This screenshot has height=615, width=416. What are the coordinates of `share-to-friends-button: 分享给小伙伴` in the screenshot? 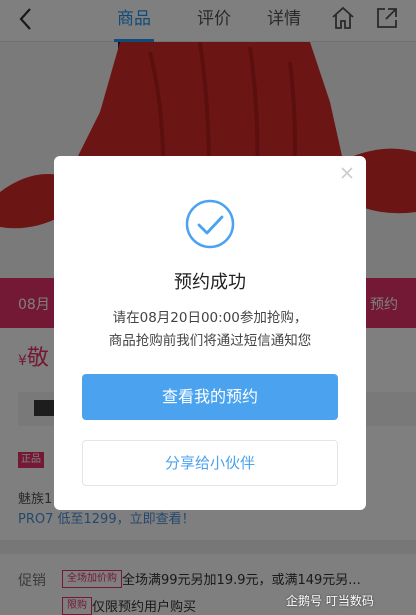 It's located at (210, 463).